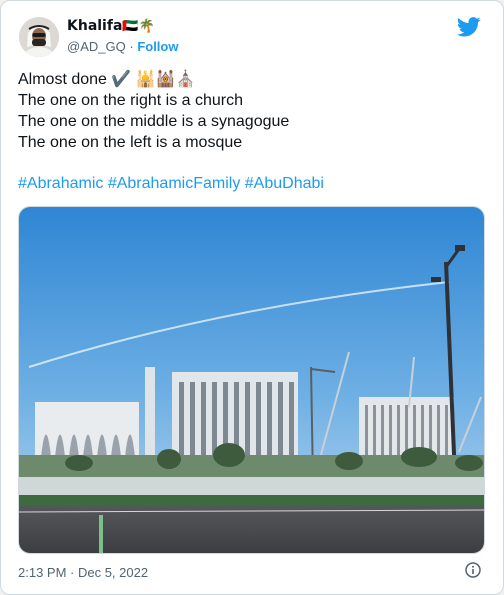  I want to click on hashtag-abrahamic-family: #AbrahamicFamily, so click(174, 183).